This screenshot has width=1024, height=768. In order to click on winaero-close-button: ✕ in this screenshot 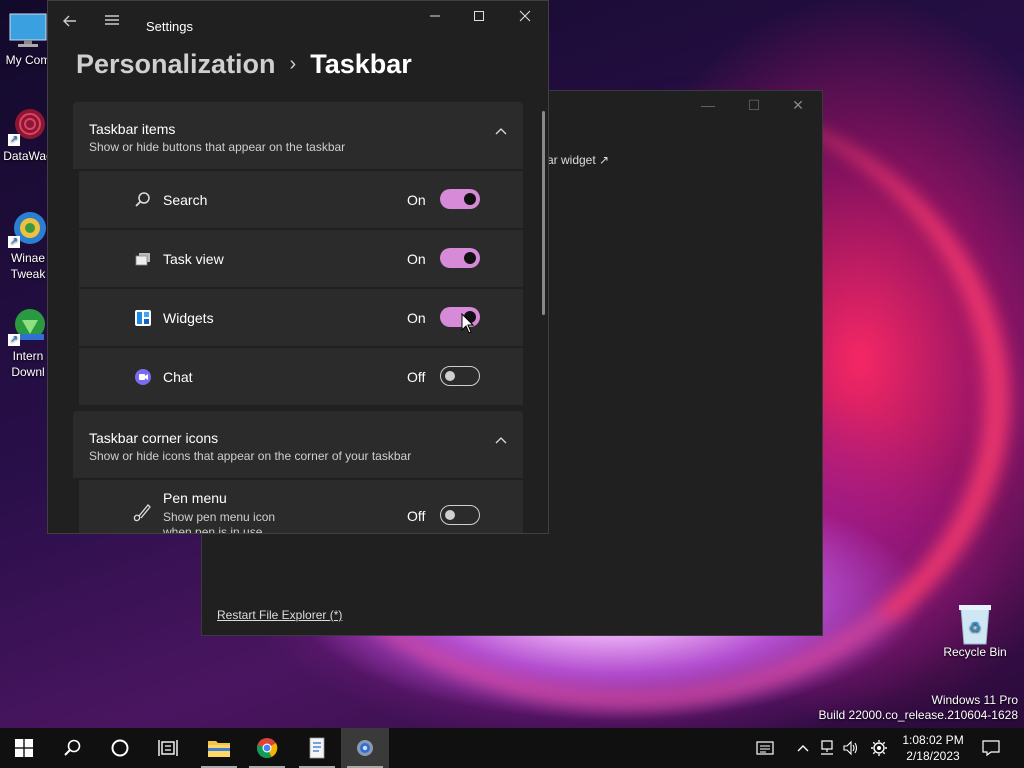, I will do `click(798, 105)`.